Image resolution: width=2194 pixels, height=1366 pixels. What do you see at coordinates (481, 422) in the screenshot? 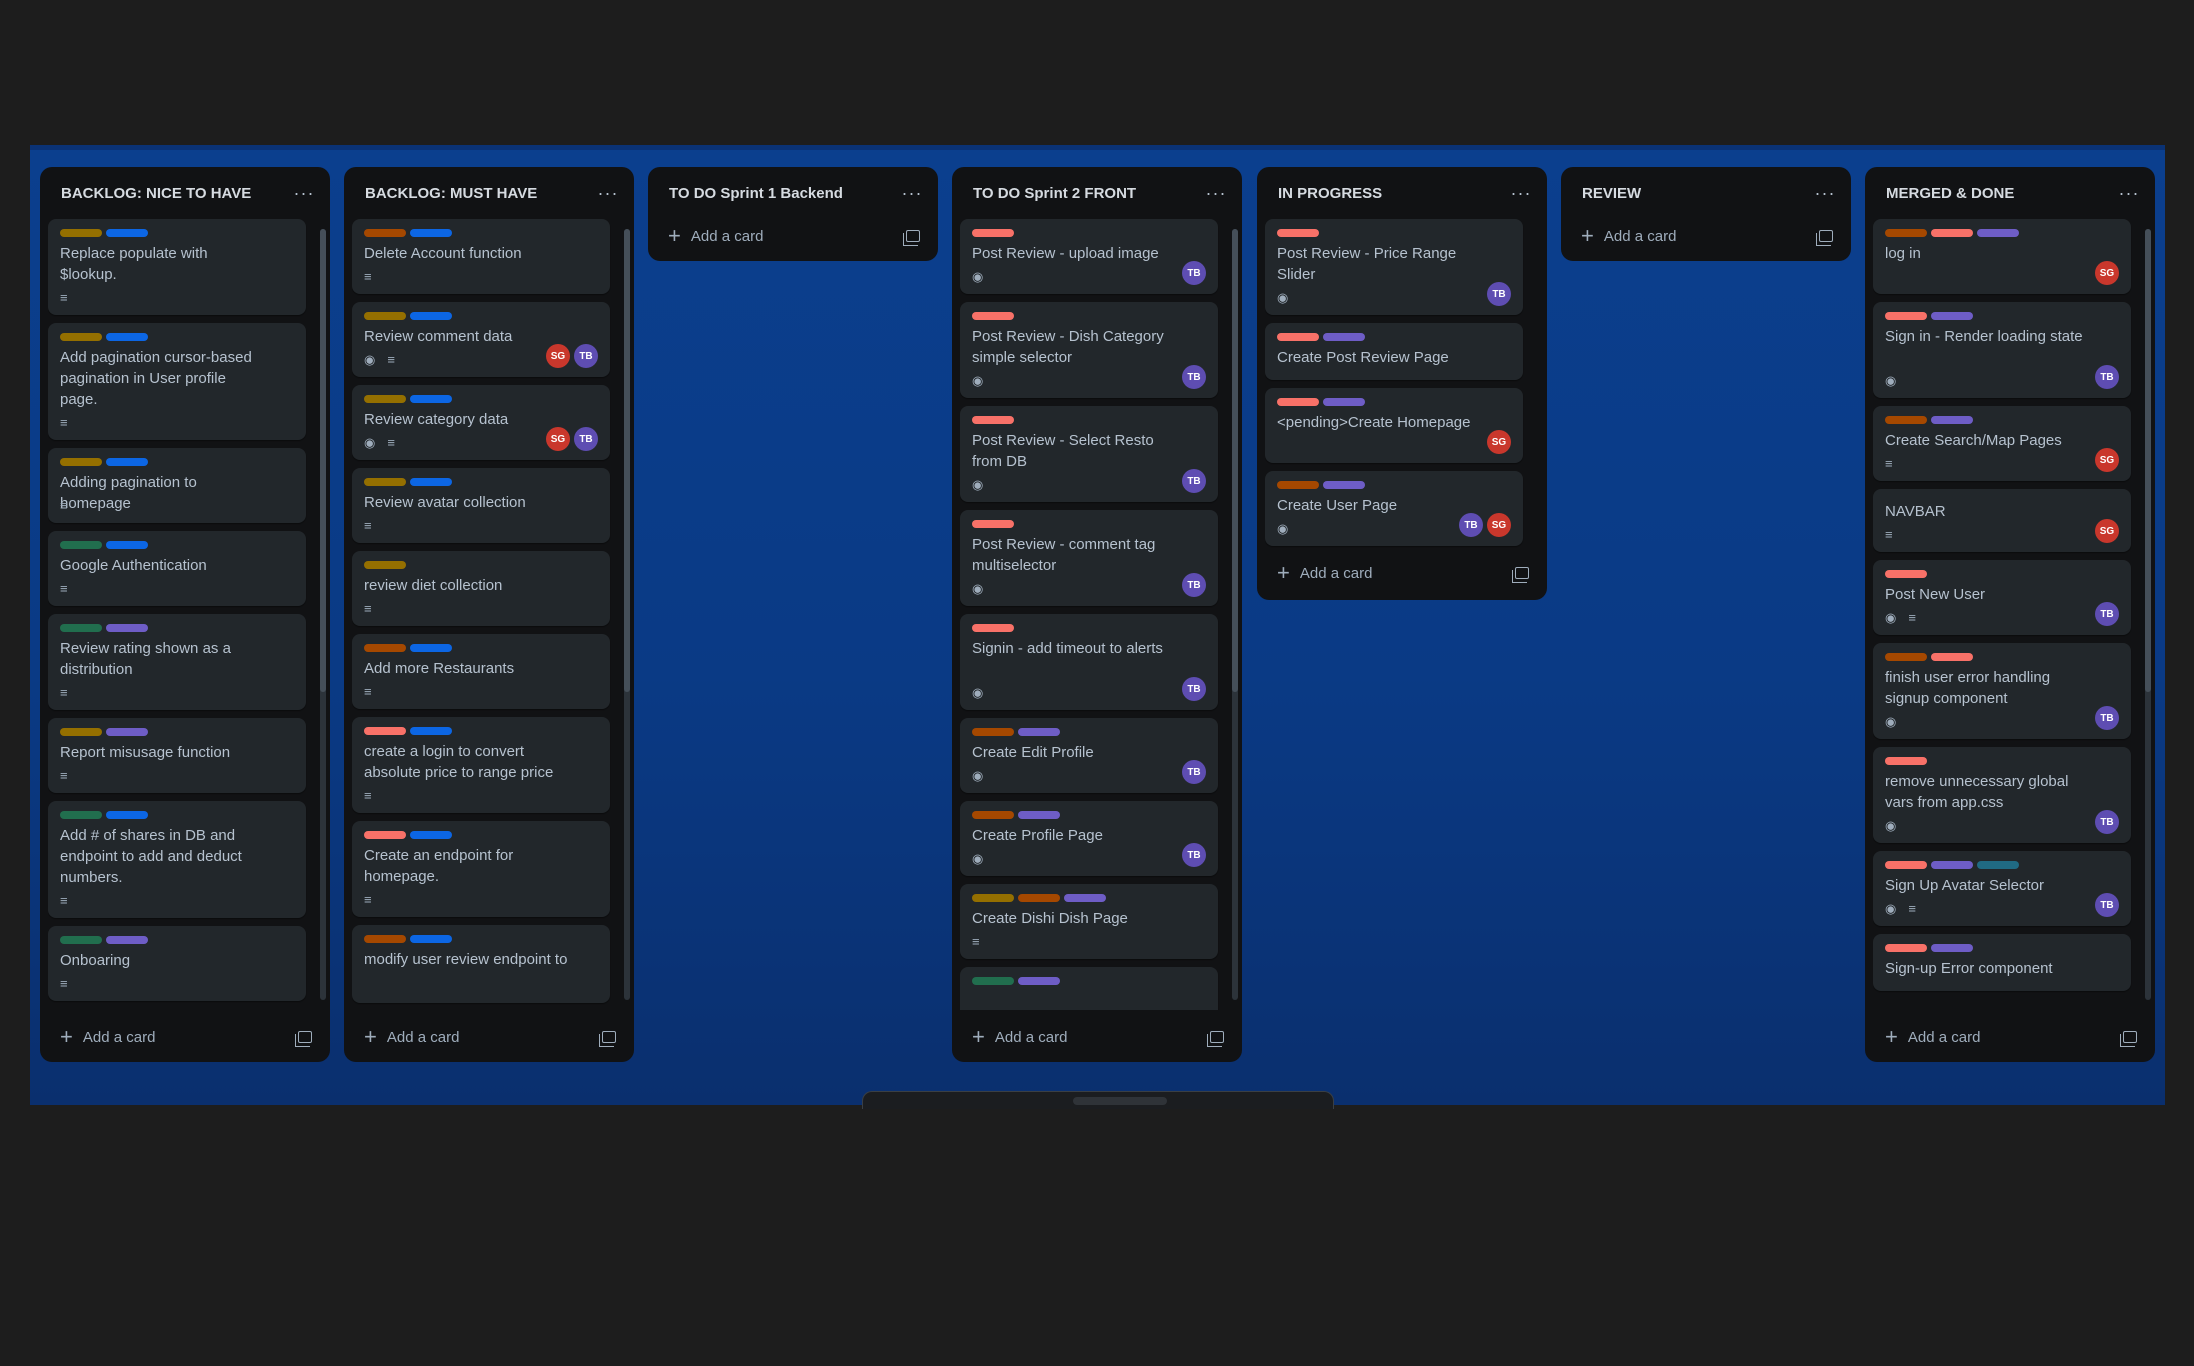
I see `card: Review category data ◉ ≡ SG TB` at bounding box center [481, 422].